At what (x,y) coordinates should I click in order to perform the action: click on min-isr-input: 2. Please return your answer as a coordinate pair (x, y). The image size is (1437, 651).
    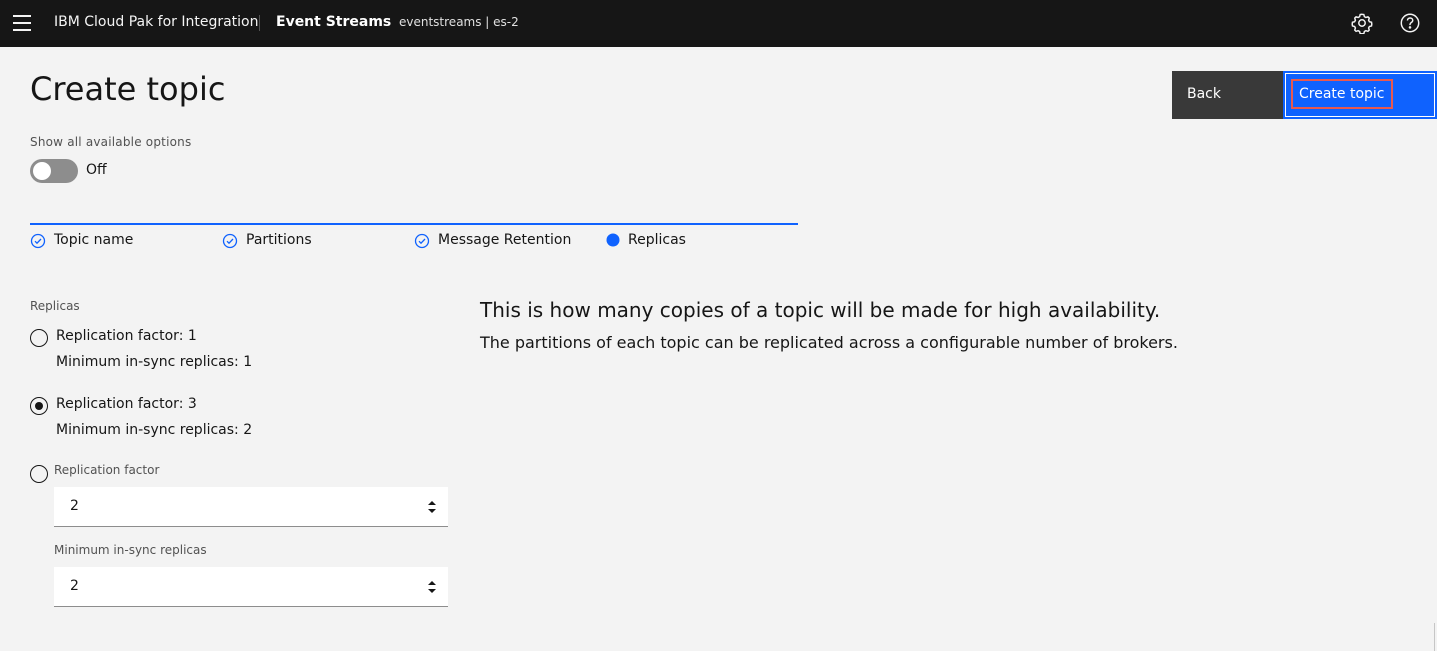
    Looking at the image, I should click on (251, 587).